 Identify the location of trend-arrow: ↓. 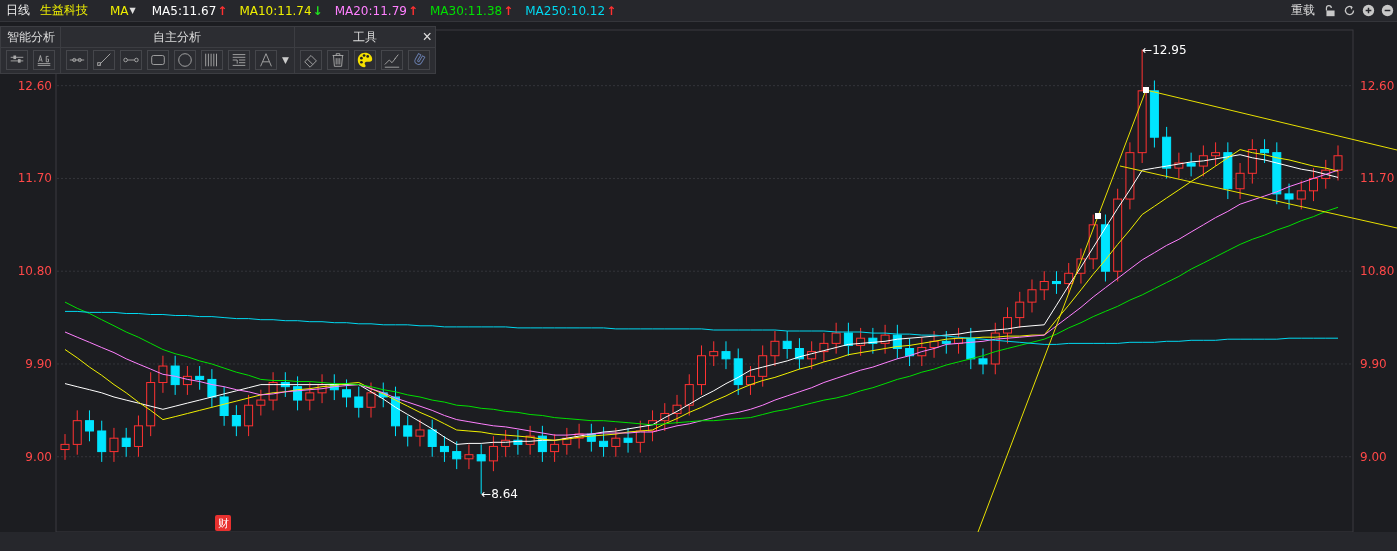
(317, 10).